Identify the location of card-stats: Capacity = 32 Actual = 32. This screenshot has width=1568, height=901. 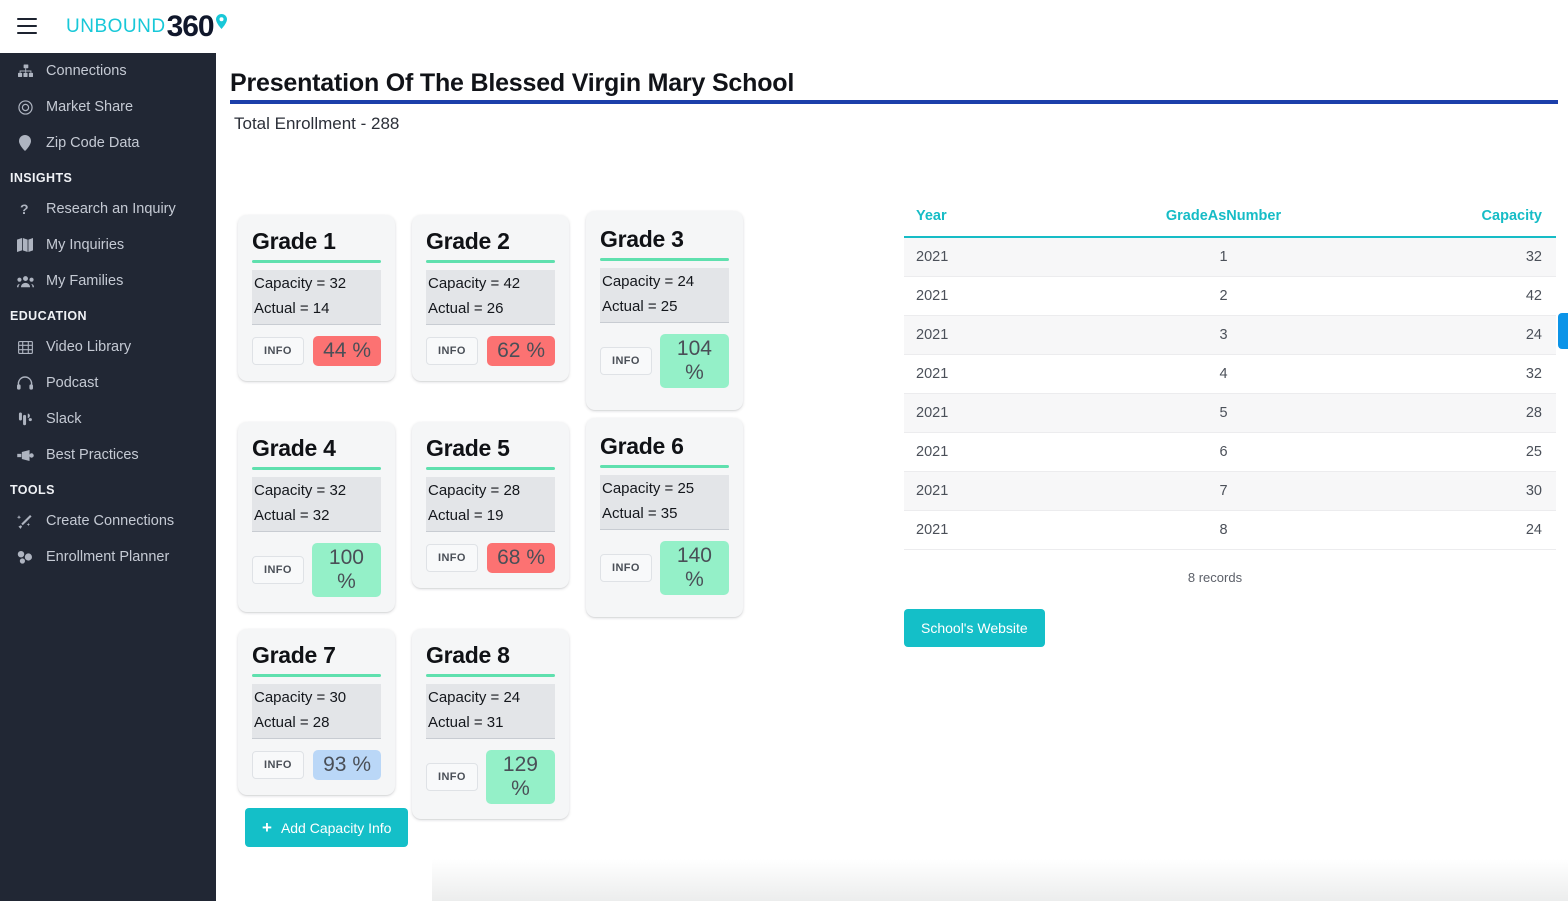
(316, 504).